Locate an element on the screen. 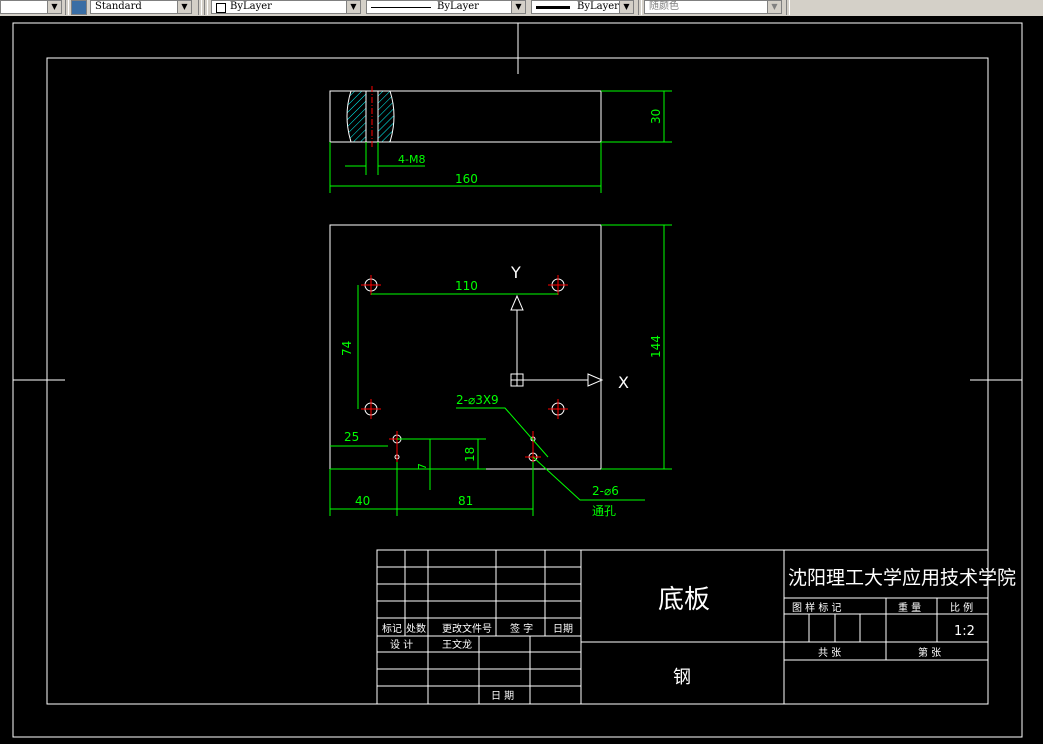 The width and height of the screenshot is (1043, 744). text-style-value: Standard is located at coordinates (118, 6).